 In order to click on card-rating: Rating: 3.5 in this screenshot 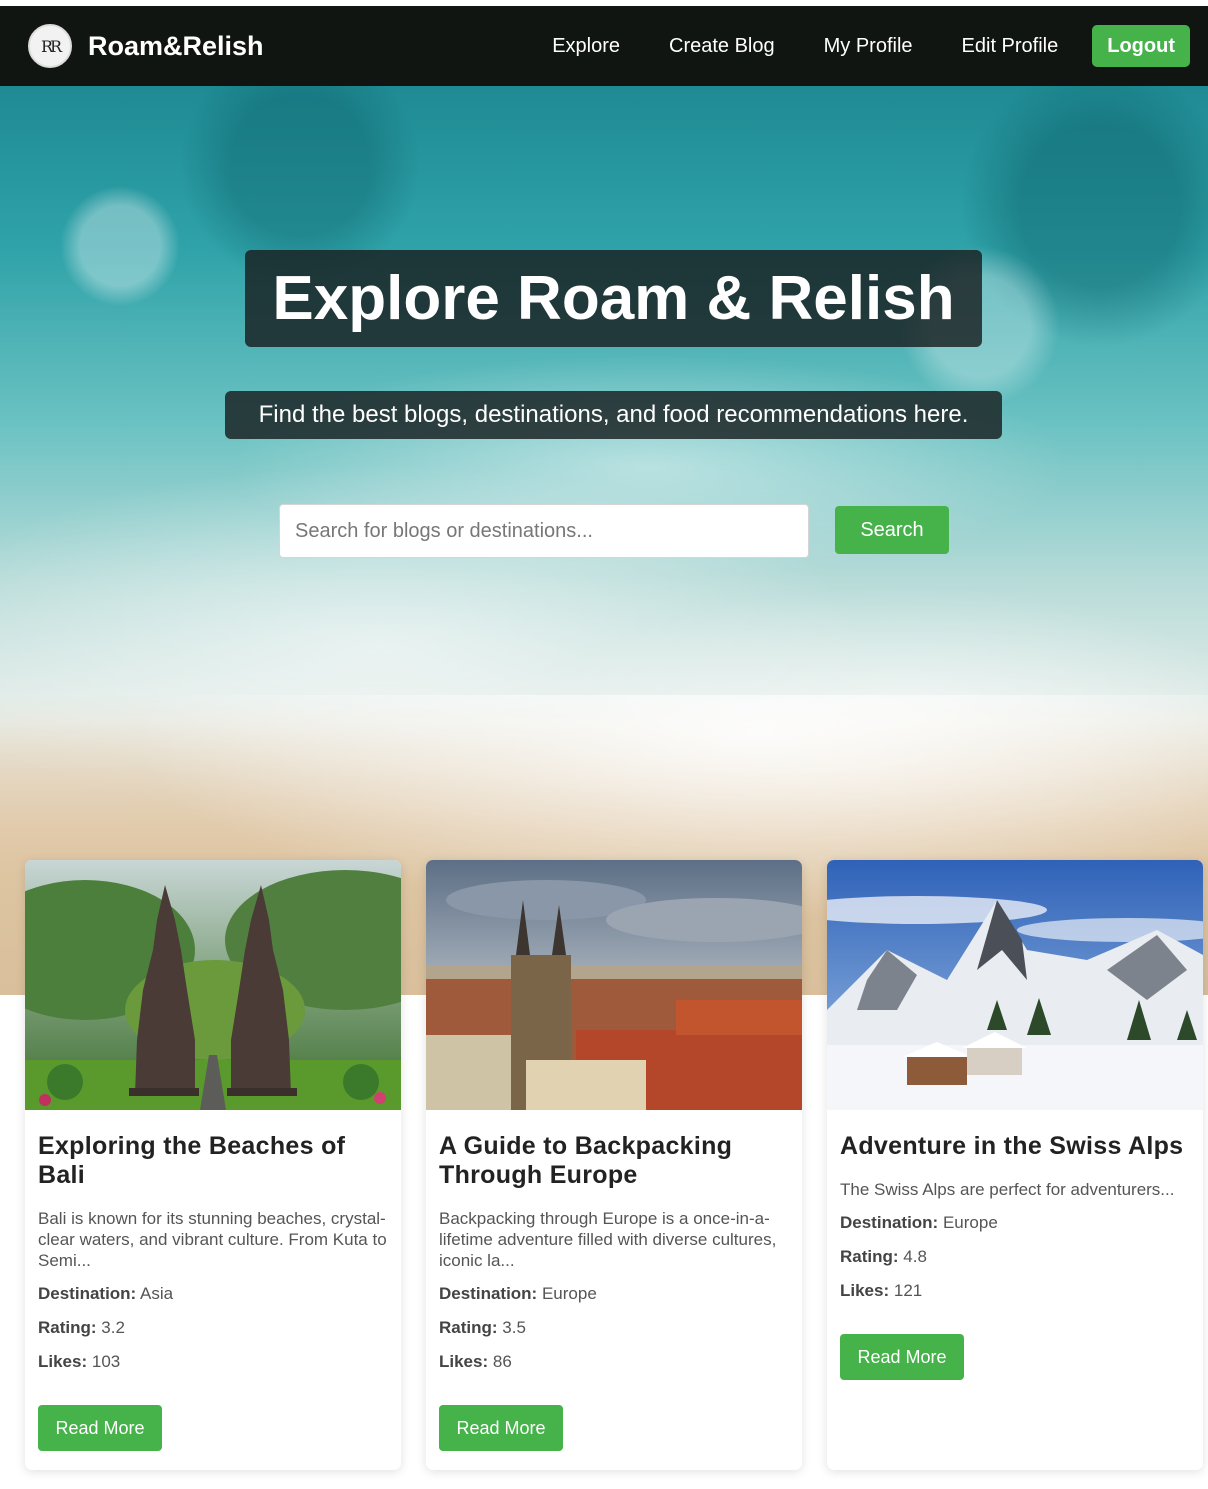, I will do `click(614, 1328)`.